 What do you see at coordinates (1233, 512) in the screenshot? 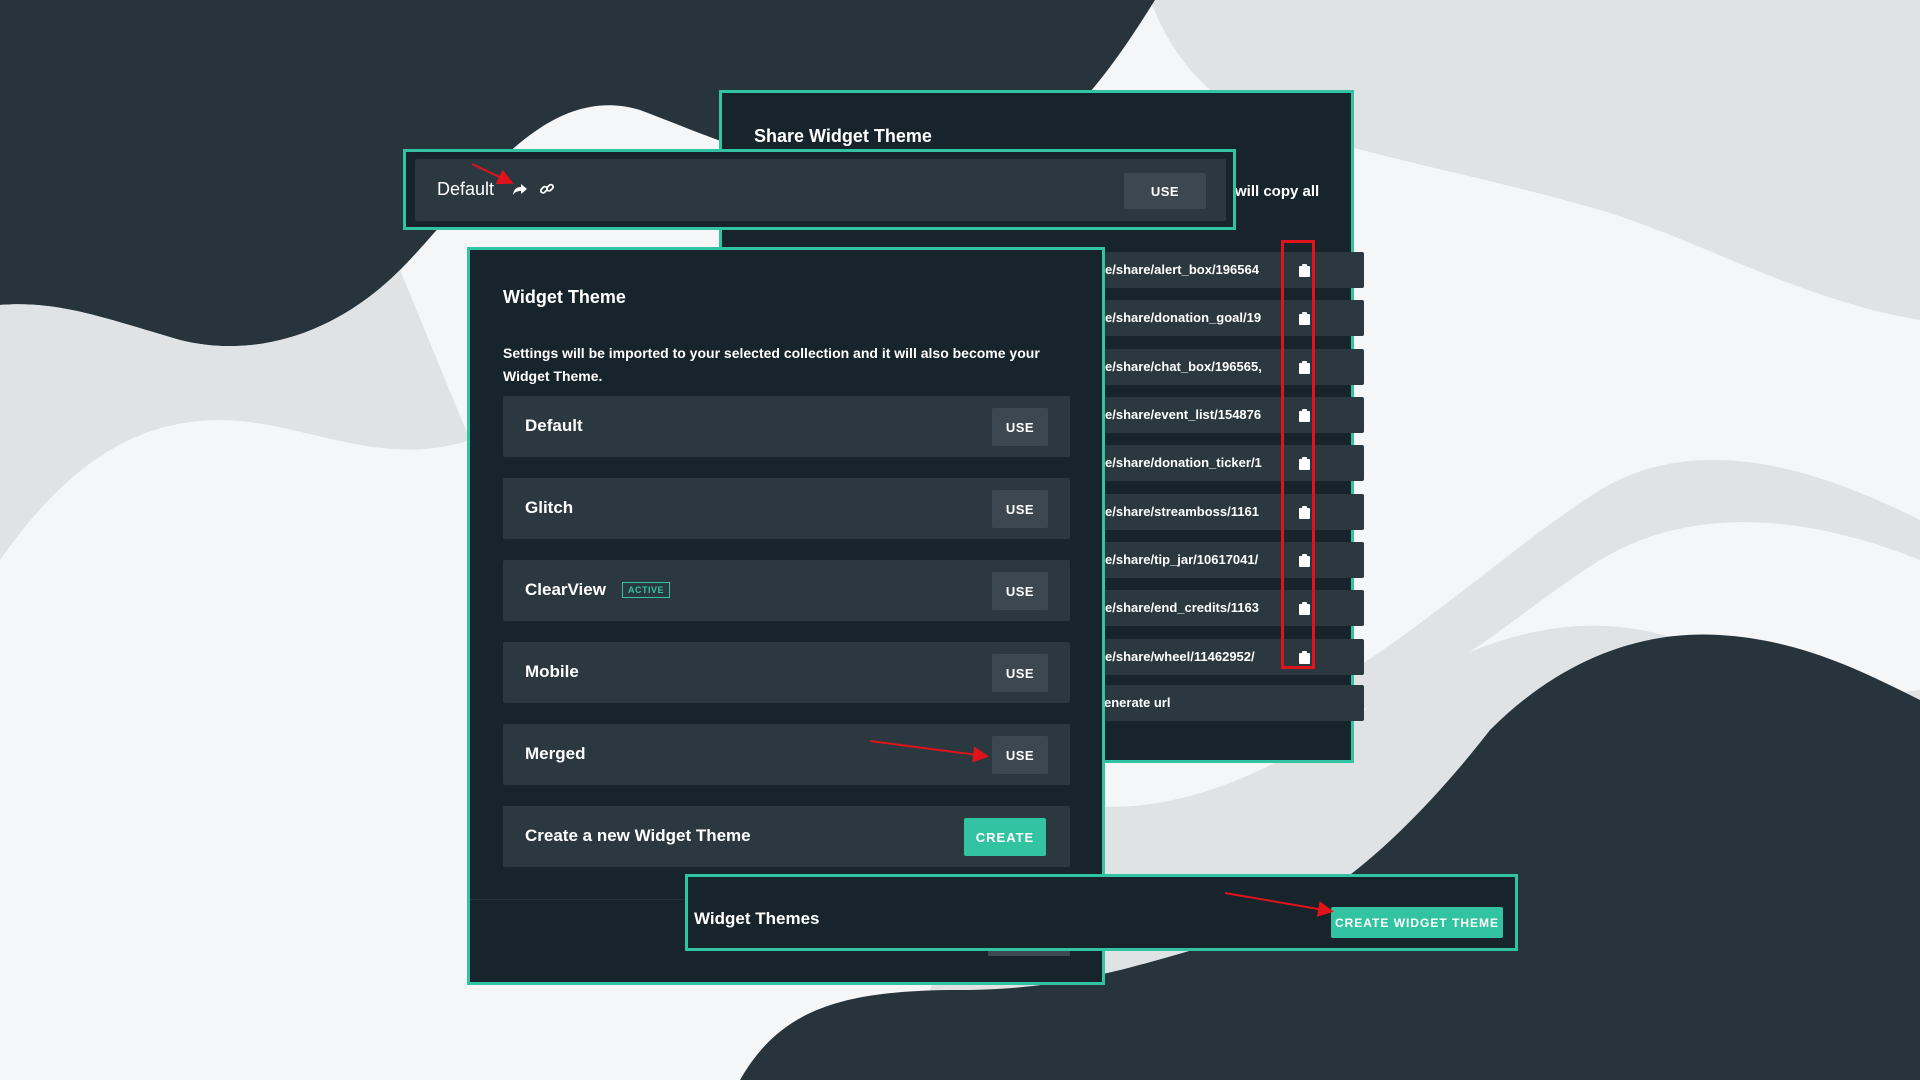
I see `share-url-field: e/share/streamboss/1161` at bounding box center [1233, 512].